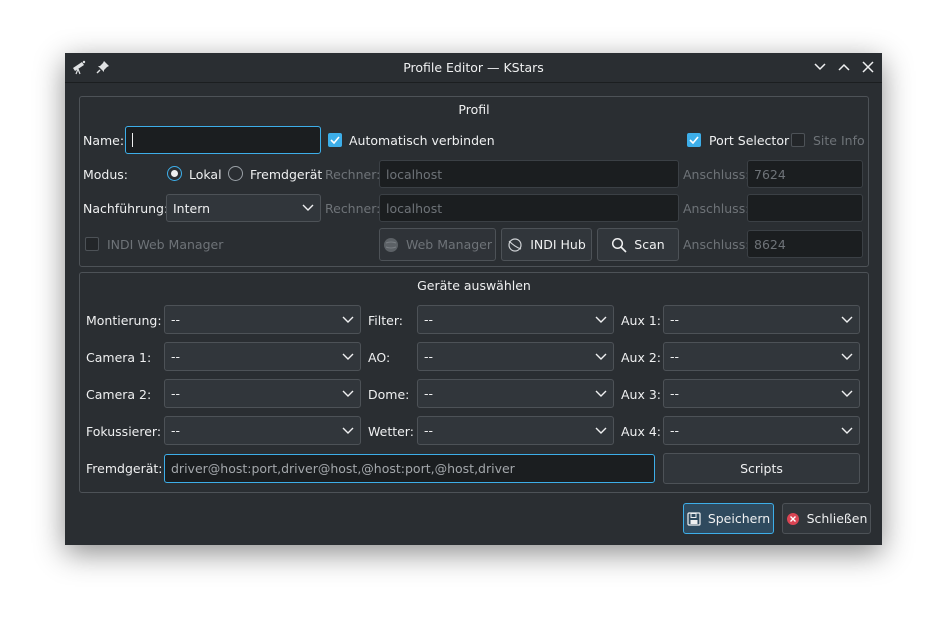  Describe the element at coordinates (641, 357) in the screenshot. I see `aux2-label: Aux 2:` at that location.